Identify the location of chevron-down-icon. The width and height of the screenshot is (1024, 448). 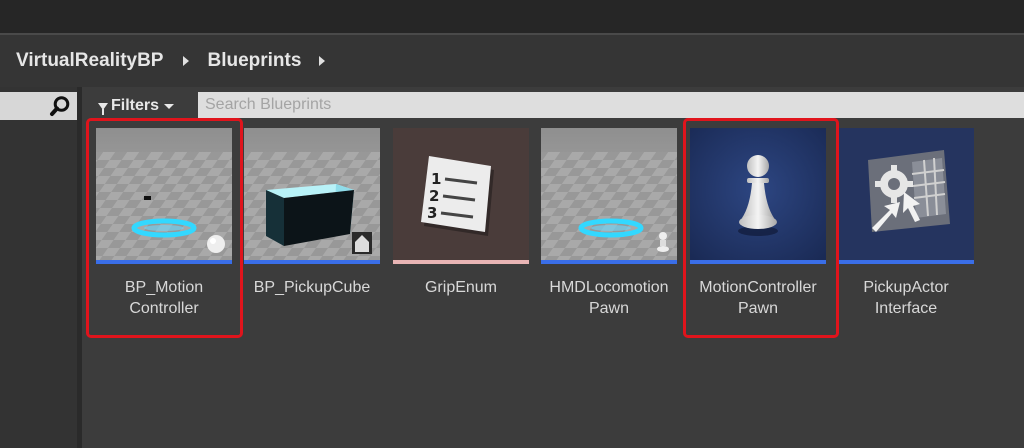
(169, 106).